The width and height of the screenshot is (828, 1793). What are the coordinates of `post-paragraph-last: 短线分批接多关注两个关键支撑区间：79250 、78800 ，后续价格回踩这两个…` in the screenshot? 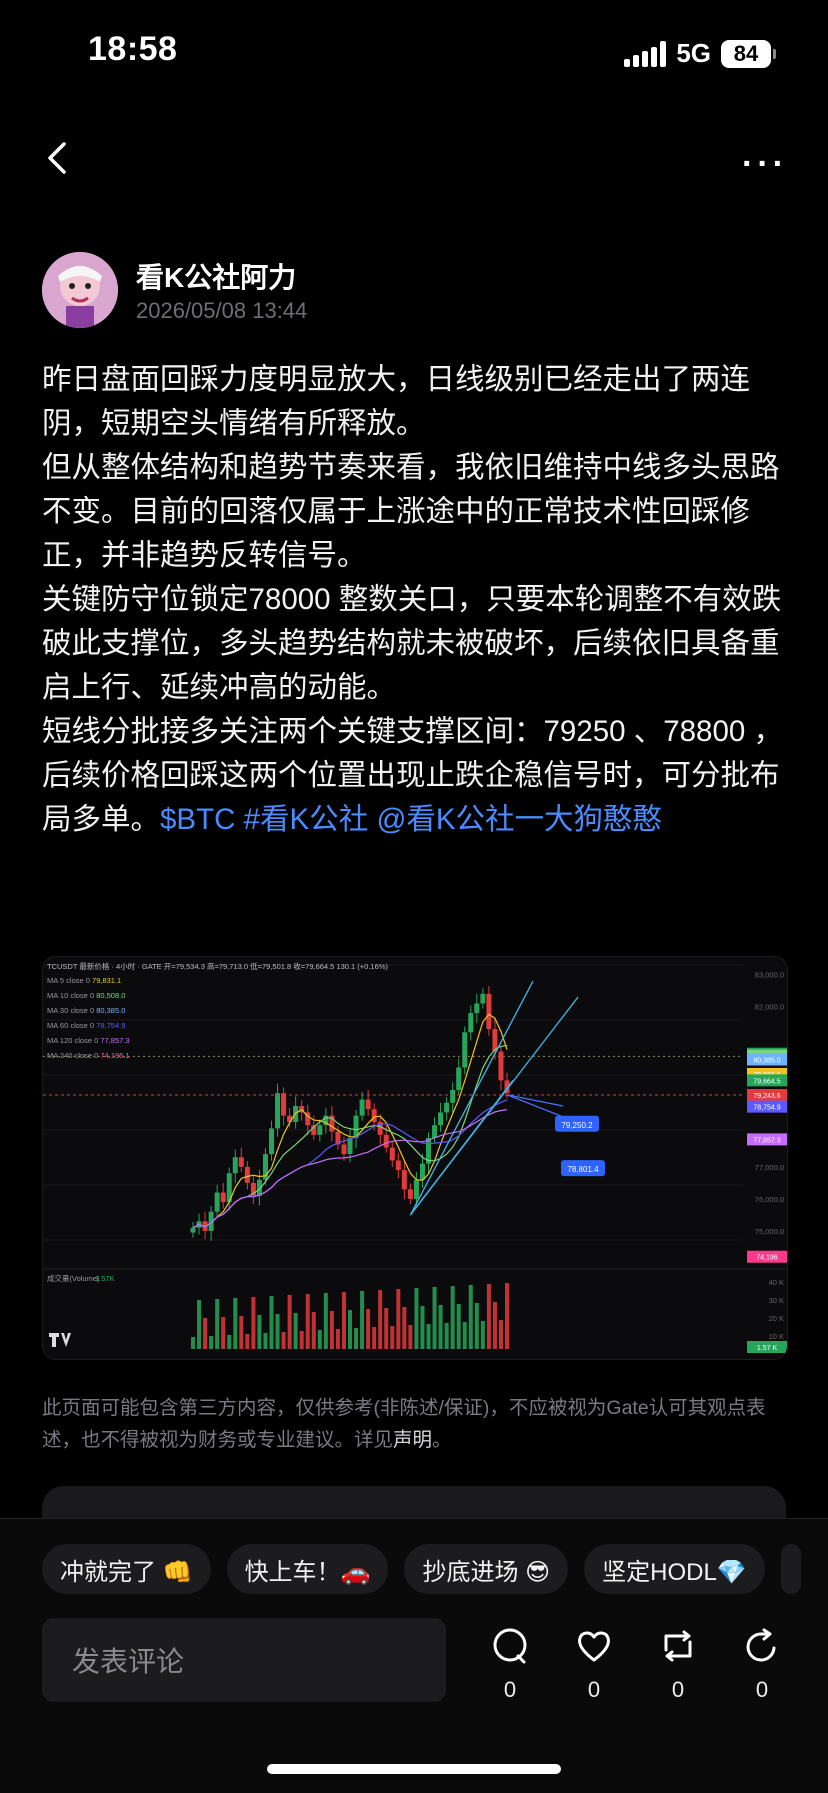 It's located at (416, 776).